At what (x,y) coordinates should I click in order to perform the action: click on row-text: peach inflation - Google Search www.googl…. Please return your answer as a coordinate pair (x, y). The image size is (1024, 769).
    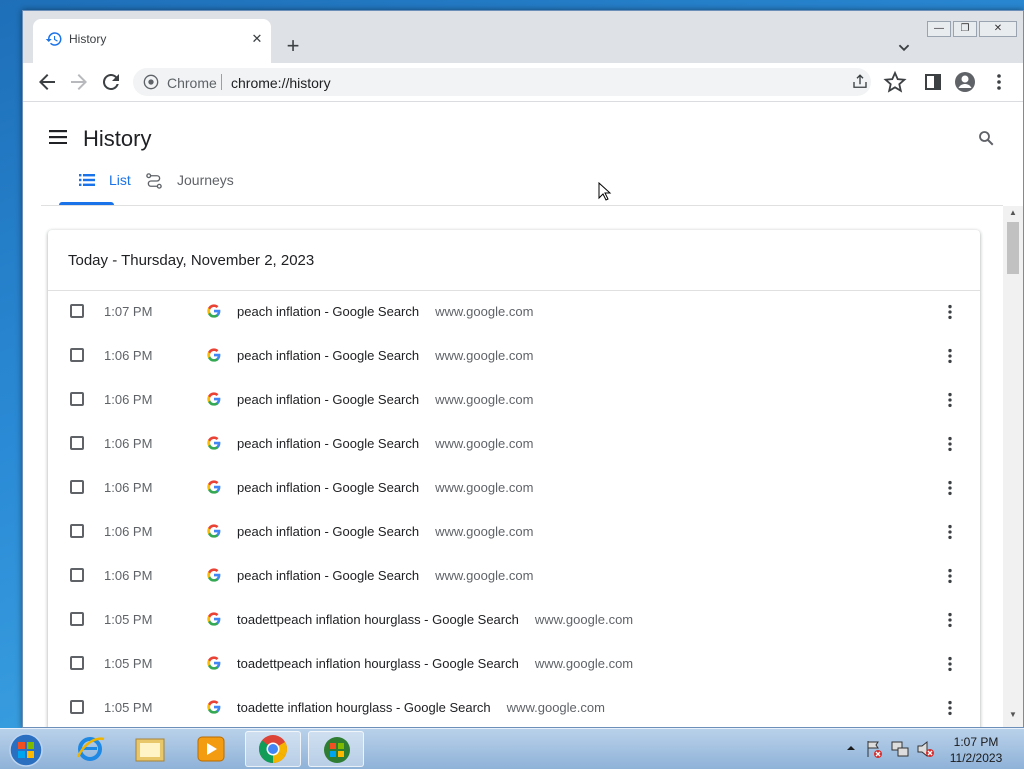
    Looking at the image, I should click on (385, 399).